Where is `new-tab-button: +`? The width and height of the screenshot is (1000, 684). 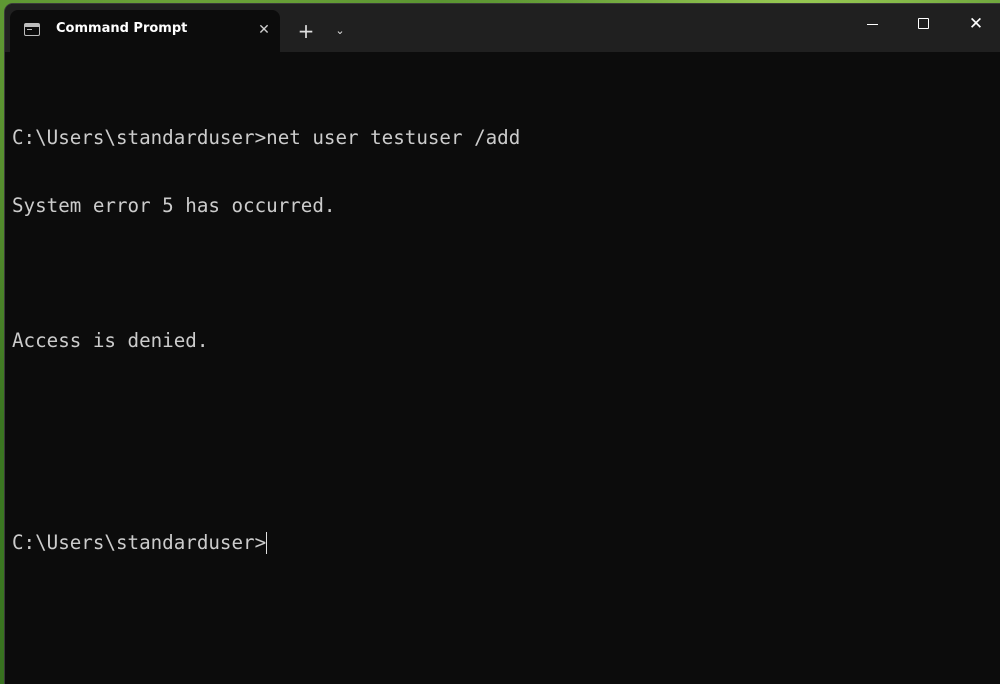 new-tab-button: + is located at coordinates (306, 31).